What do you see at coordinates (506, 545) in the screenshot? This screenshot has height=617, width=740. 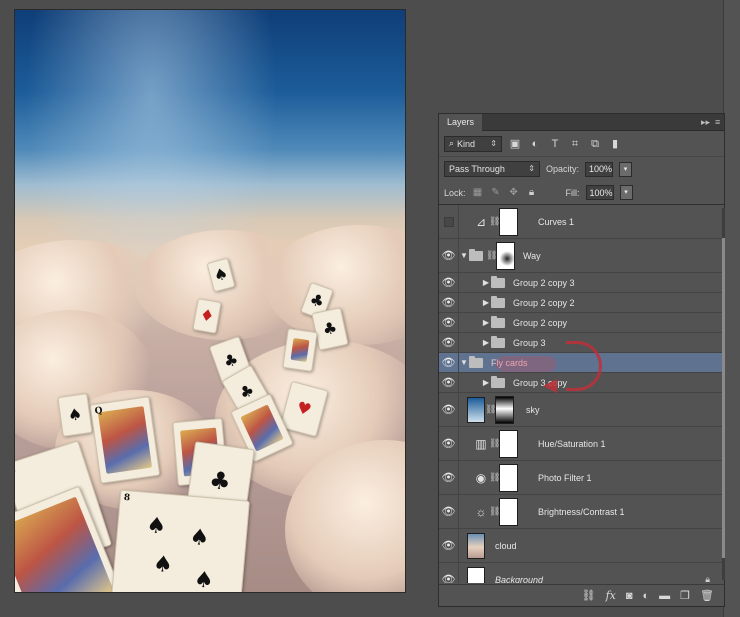 I see `layer-name: cloud` at bounding box center [506, 545].